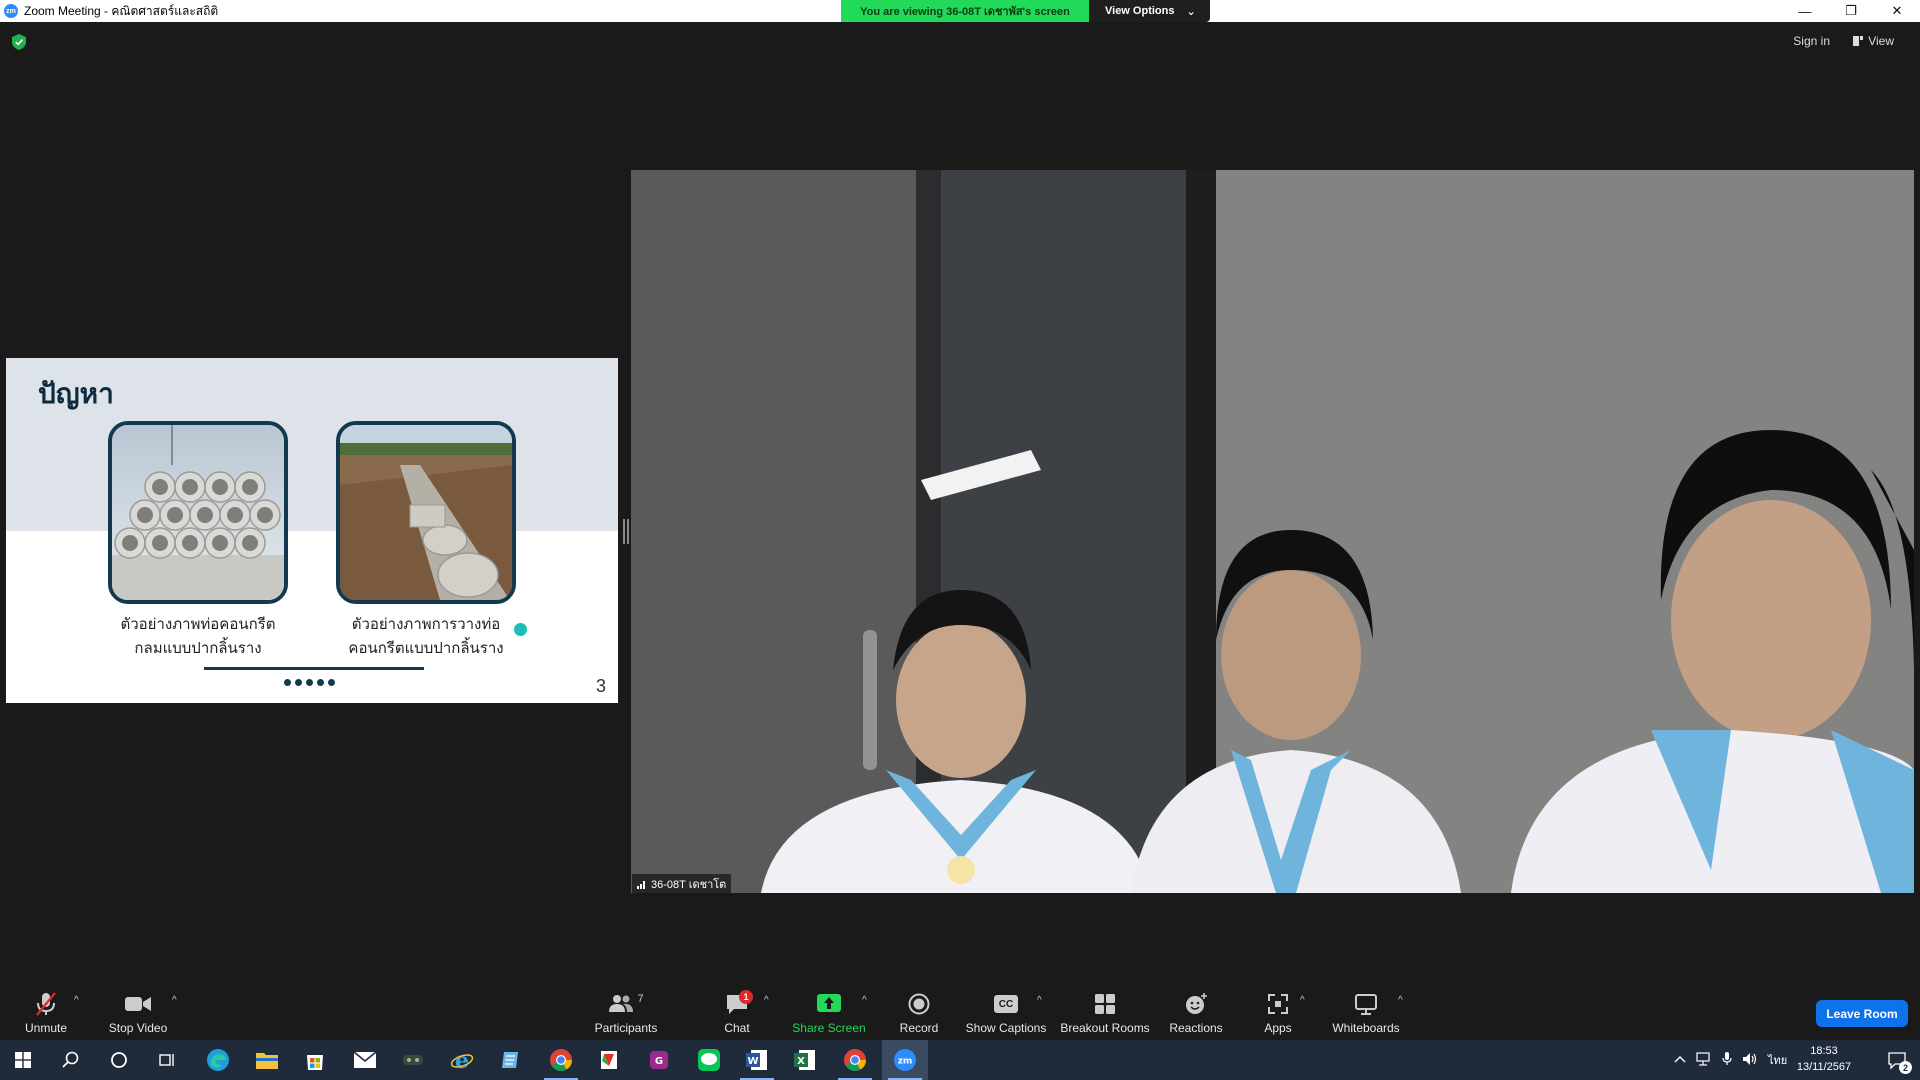 The width and height of the screenshot is (1920, 1080). I want to click on mail-icon, so click(365, 1060).